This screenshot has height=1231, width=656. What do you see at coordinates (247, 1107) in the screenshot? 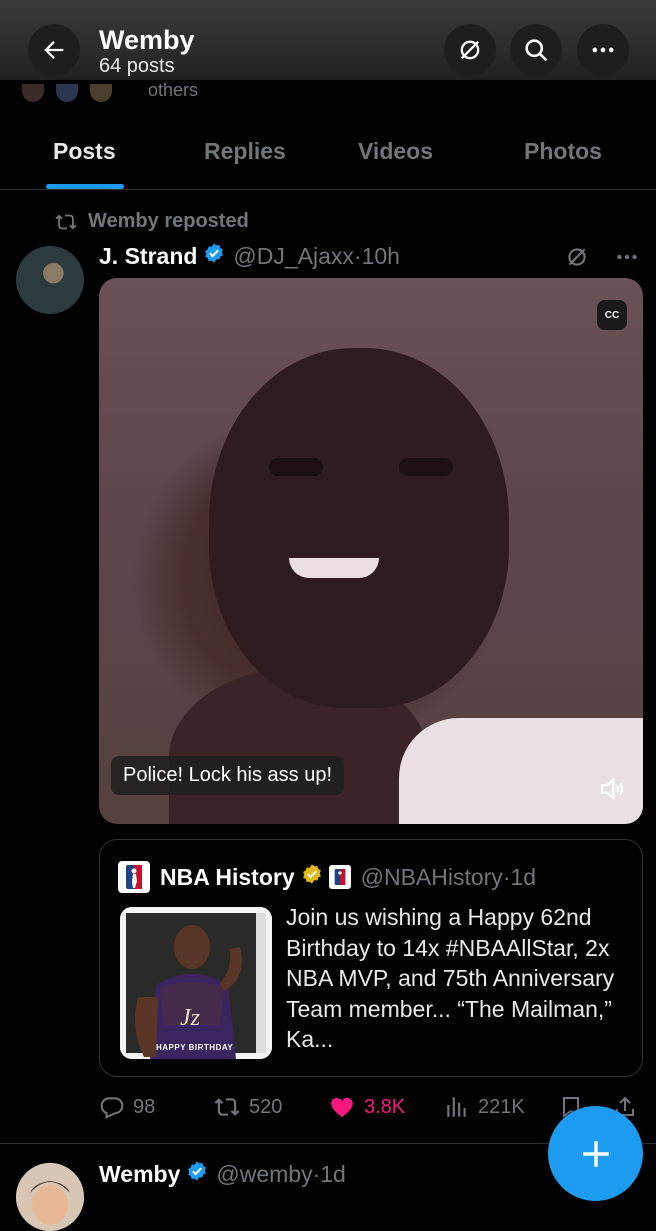
I see `repost-button: 520` at bounding box center [247, 1107].